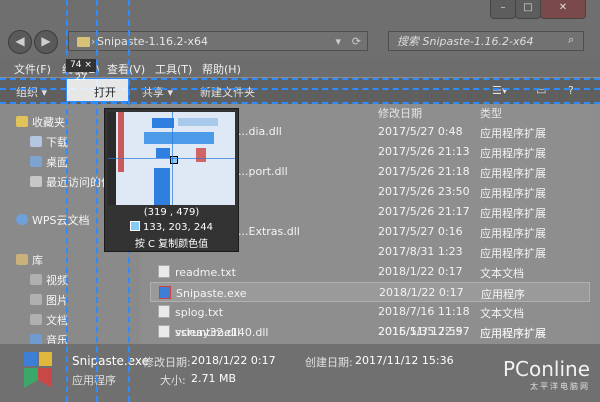 The width and height of the screenshot is (600, 402). I want to click on sidebar-item-desktop: 桌面, so click(49, 162).